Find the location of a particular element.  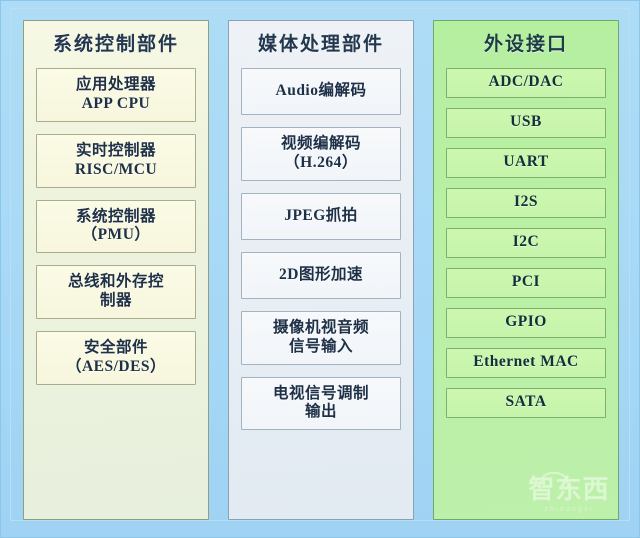

block-line: JPEG抓拍 is located at coordinates (321, 215).